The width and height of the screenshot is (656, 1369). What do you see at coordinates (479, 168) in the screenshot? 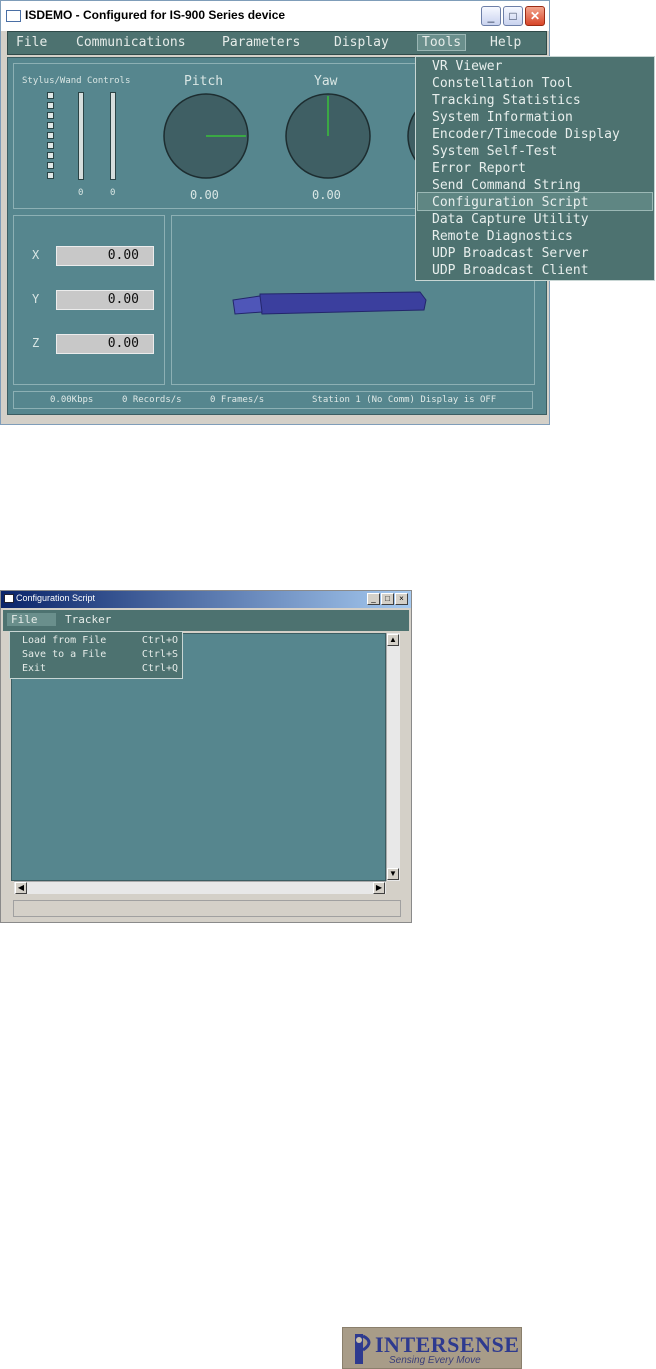
I see `menu-item-error-report: Error Report` at bounding box center [479, 168].